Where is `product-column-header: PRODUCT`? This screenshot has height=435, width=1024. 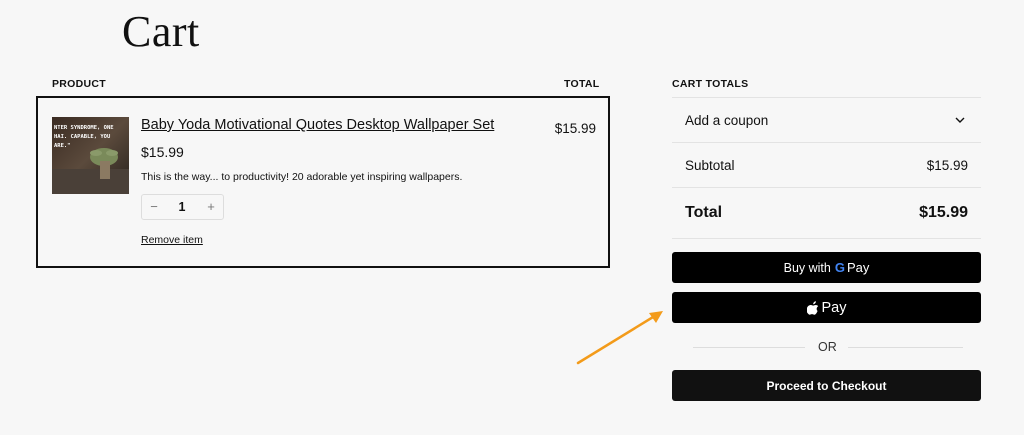 product-column-header: PRODUCT is located at coordinates (79, 84).